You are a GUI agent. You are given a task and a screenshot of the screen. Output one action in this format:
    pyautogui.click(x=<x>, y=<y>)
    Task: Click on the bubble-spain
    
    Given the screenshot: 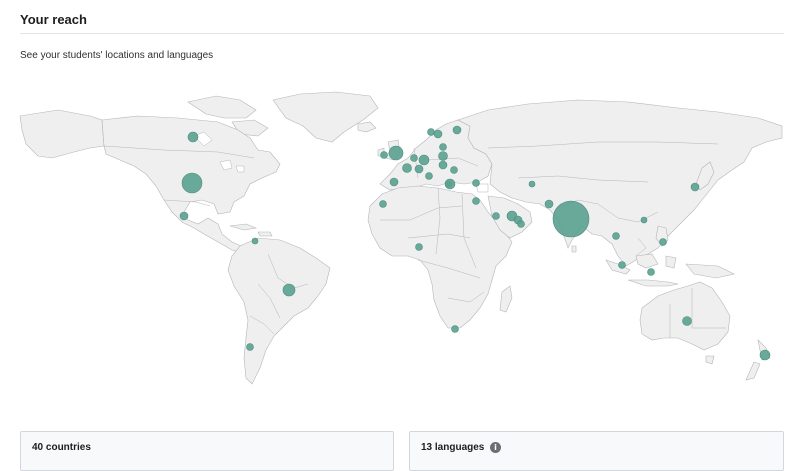 What is the action you would take?
    pyautogui.click(x=394, y=182)
    